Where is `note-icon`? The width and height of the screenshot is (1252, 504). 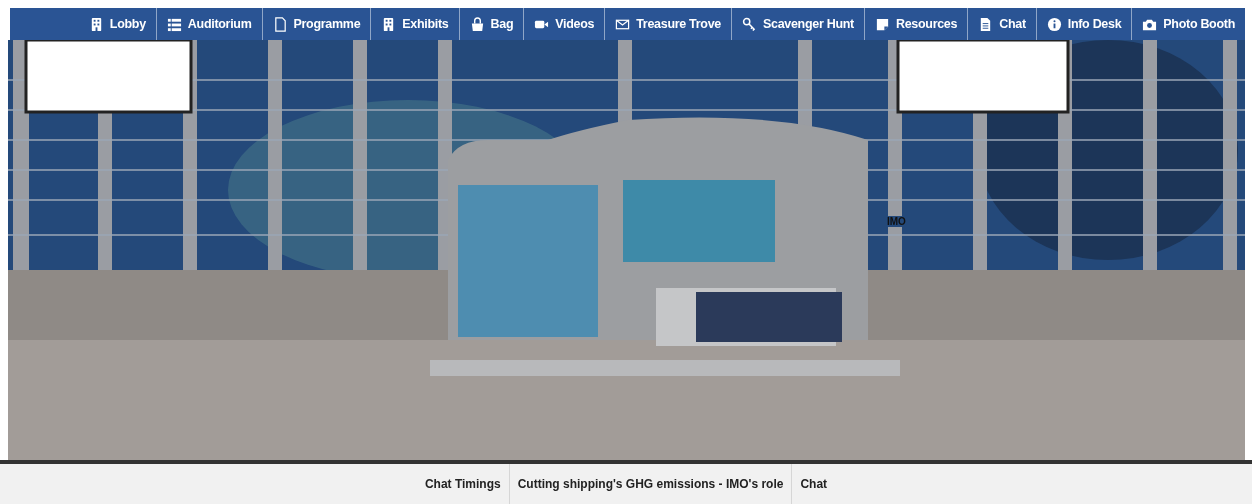 note-icon is located at coordinates (882, 24).